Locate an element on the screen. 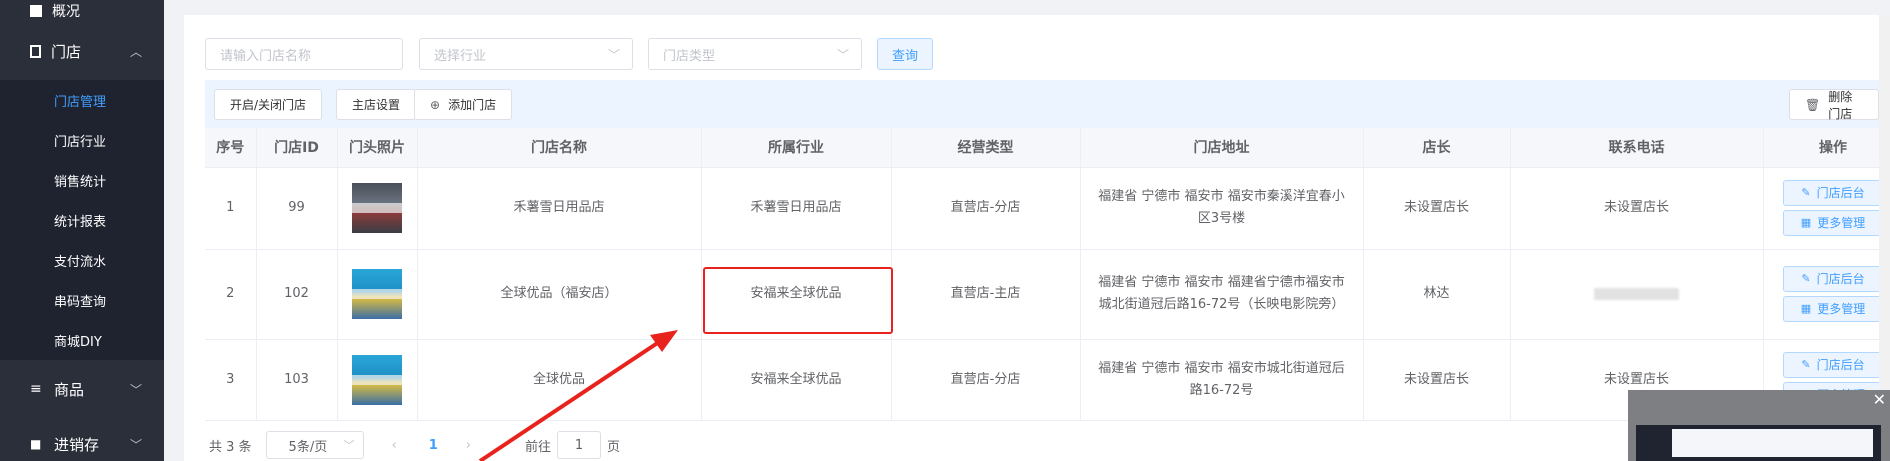 The height and width of the screenshot is (461, 1890). delete-store-label: 删除门店 is located at coordinates (1840, 105).